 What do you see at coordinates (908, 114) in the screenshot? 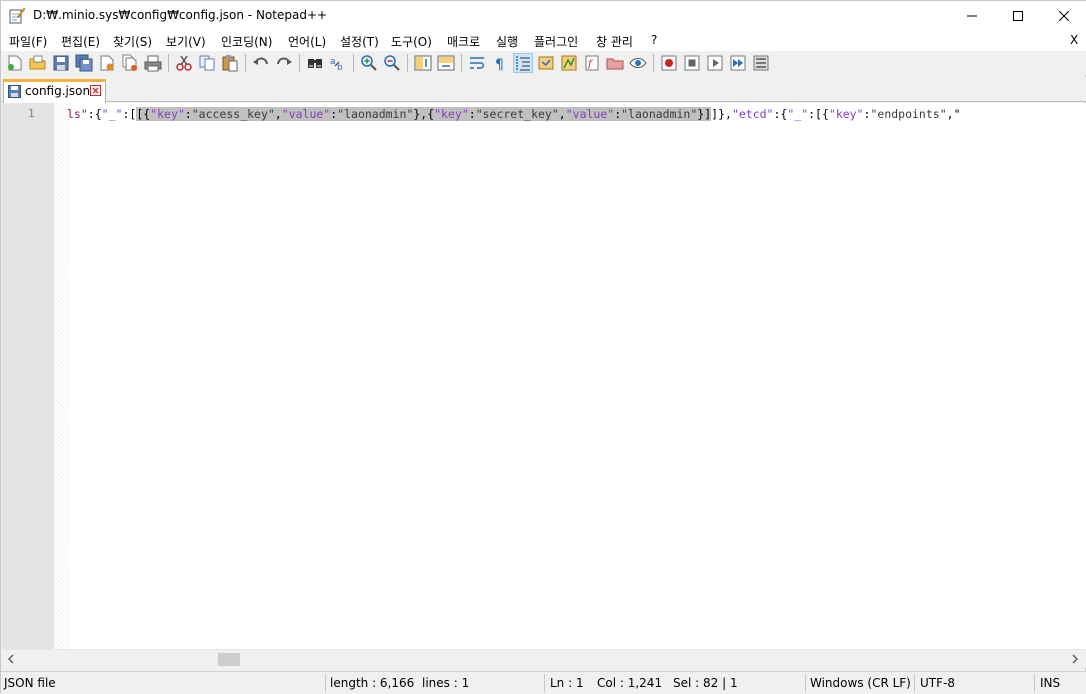
I see `code-token: "endpoints"` at bounding box center [908, 114].